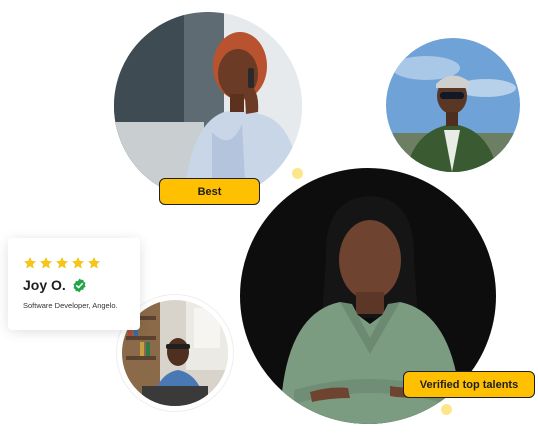 Image resolution: width=538 pixels, height=444 pixels. I want to click on reviewer-role: Software Developer, Angelo., so click(70, 305).